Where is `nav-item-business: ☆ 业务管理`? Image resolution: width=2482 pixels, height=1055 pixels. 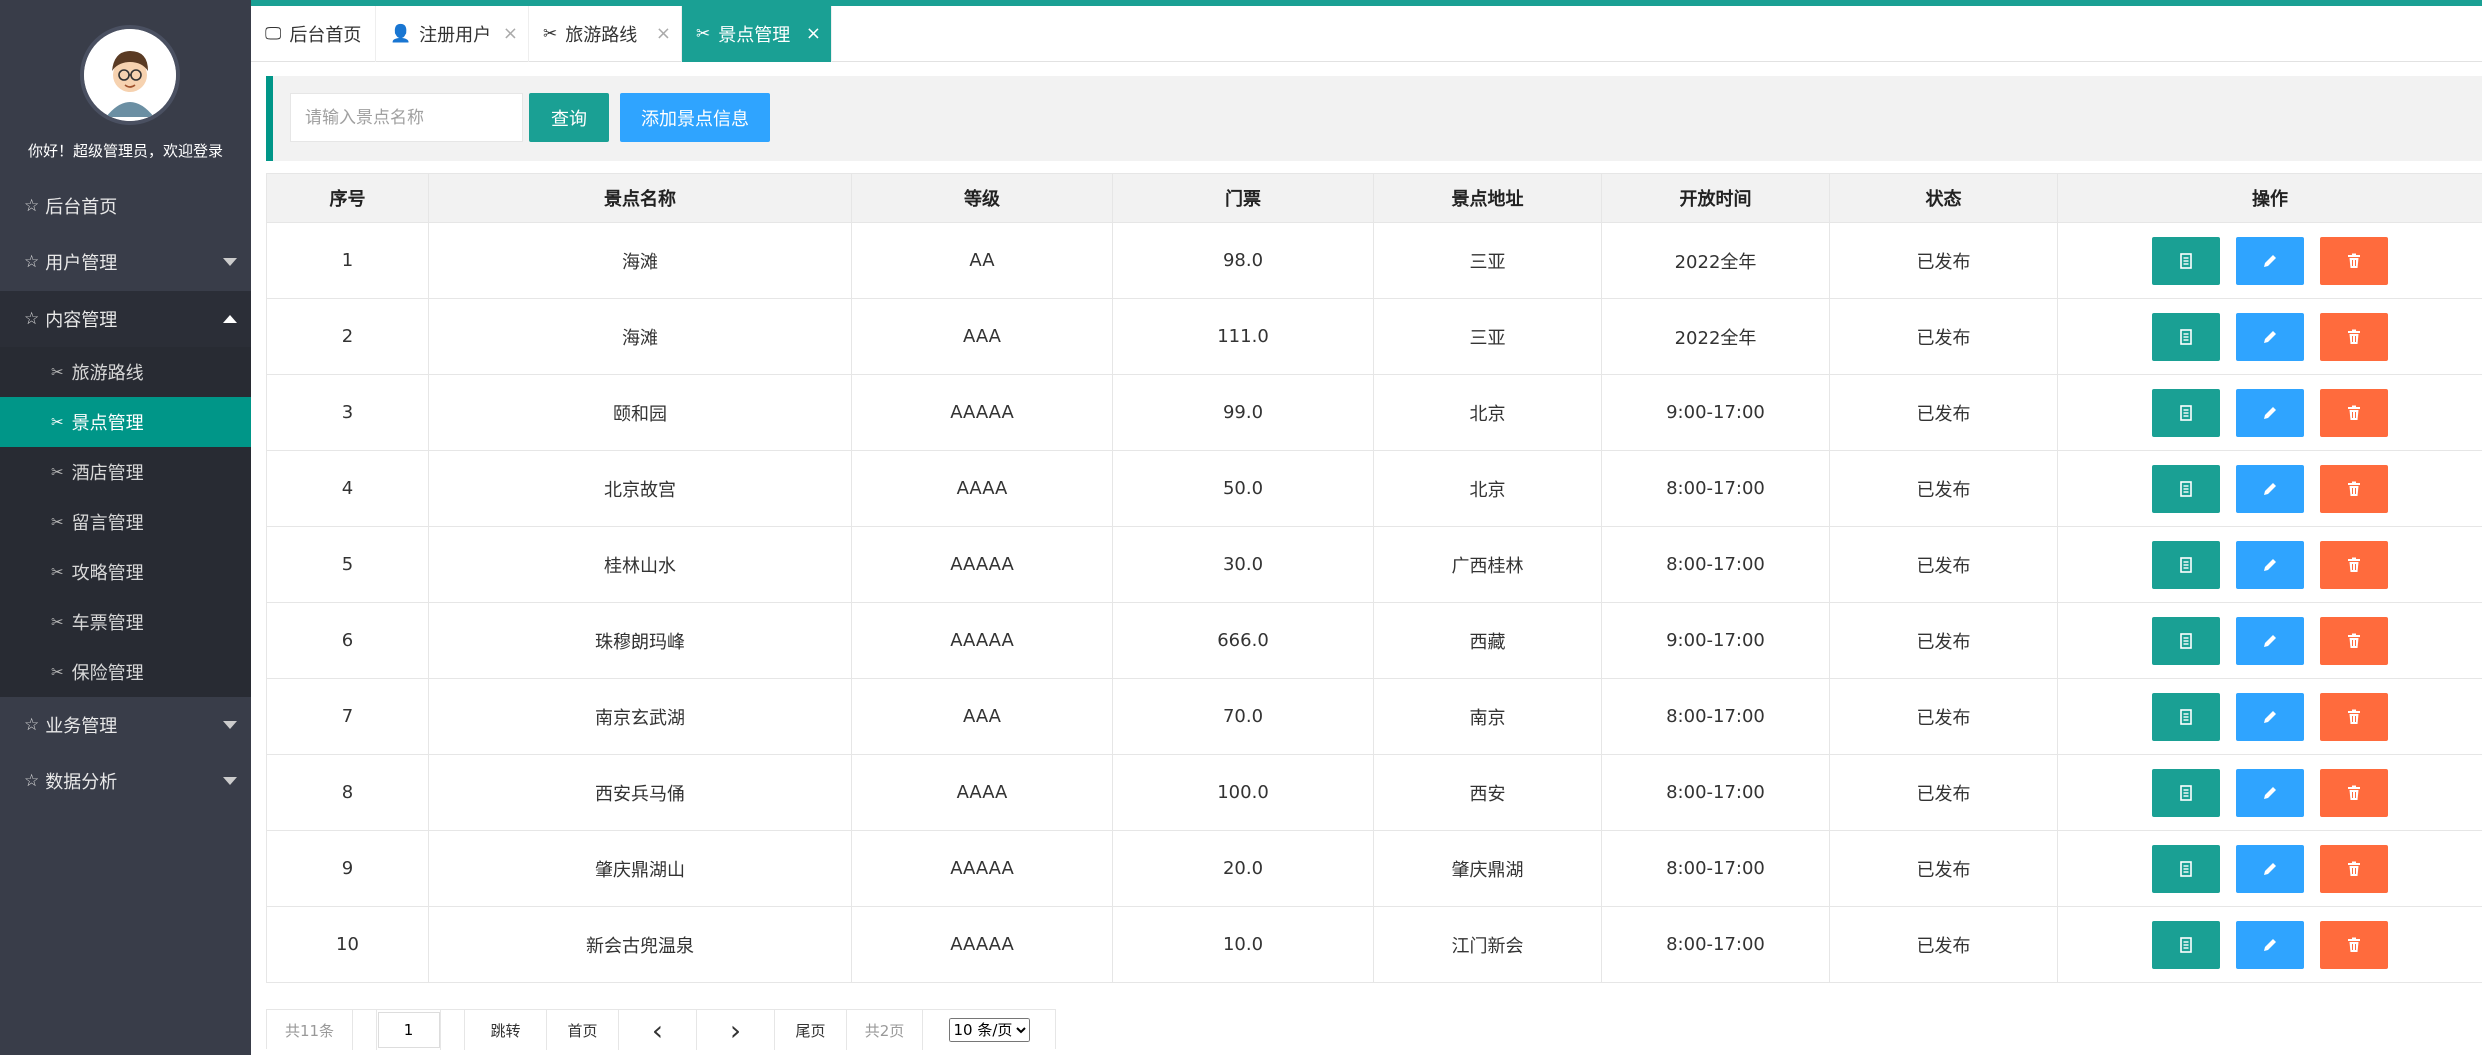 nav-item-business: ☆ 业务管理 is located at coordinates (125, 725).